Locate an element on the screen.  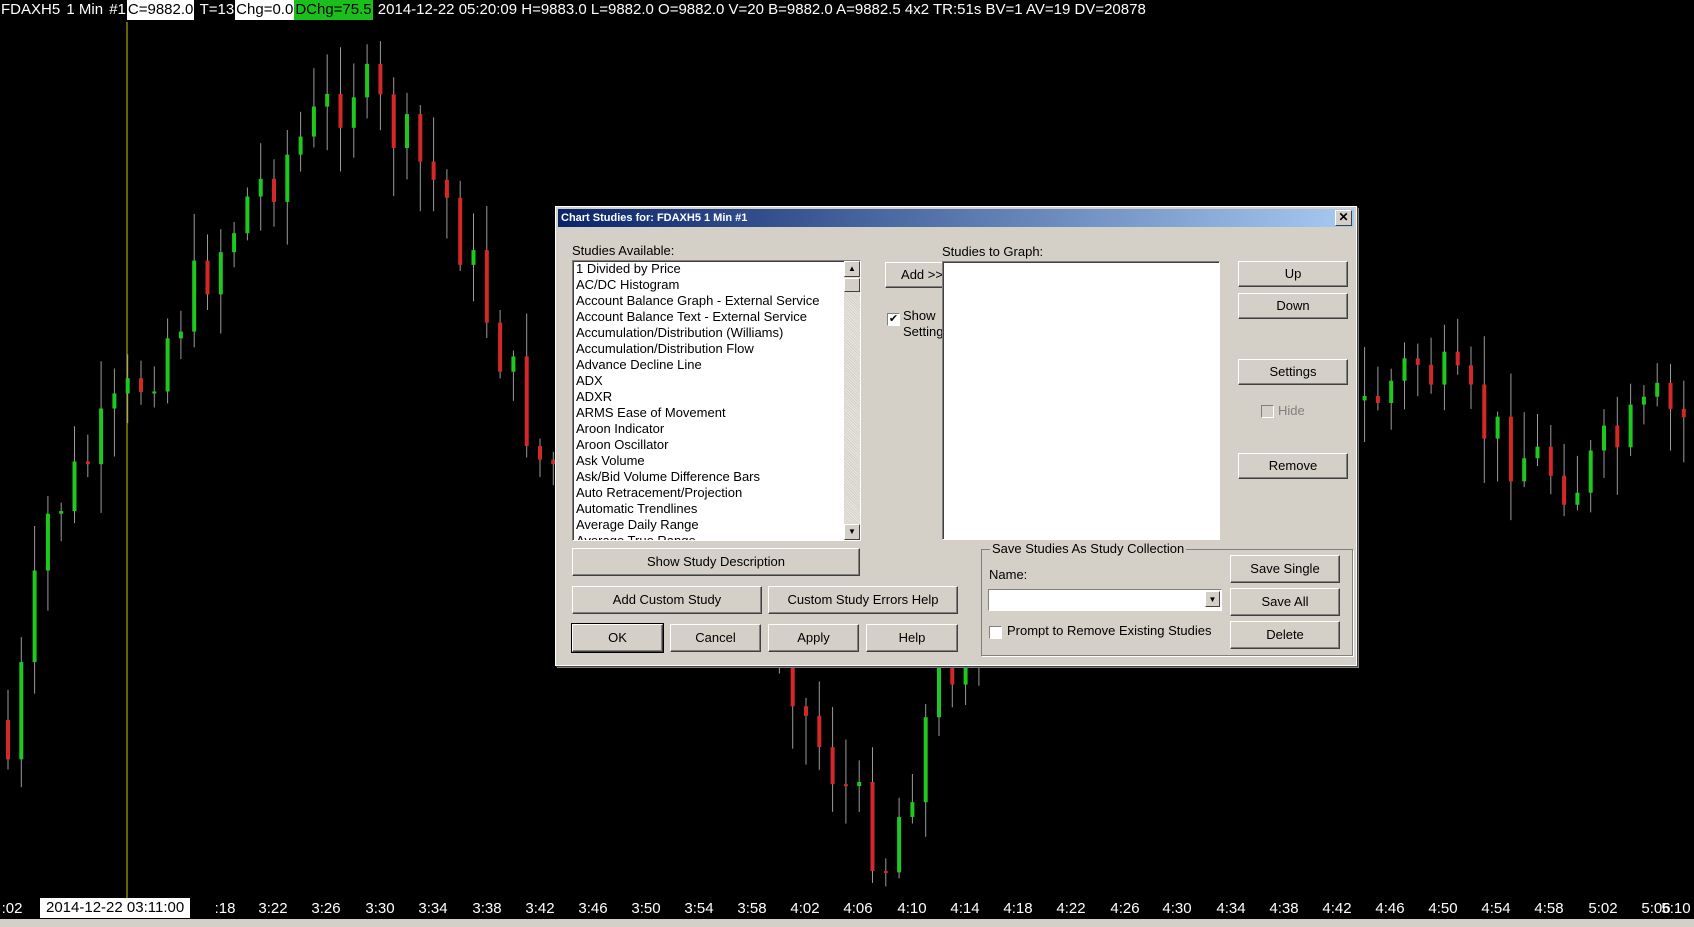
settings-button: Settings is located at coordinates (1293, 372).